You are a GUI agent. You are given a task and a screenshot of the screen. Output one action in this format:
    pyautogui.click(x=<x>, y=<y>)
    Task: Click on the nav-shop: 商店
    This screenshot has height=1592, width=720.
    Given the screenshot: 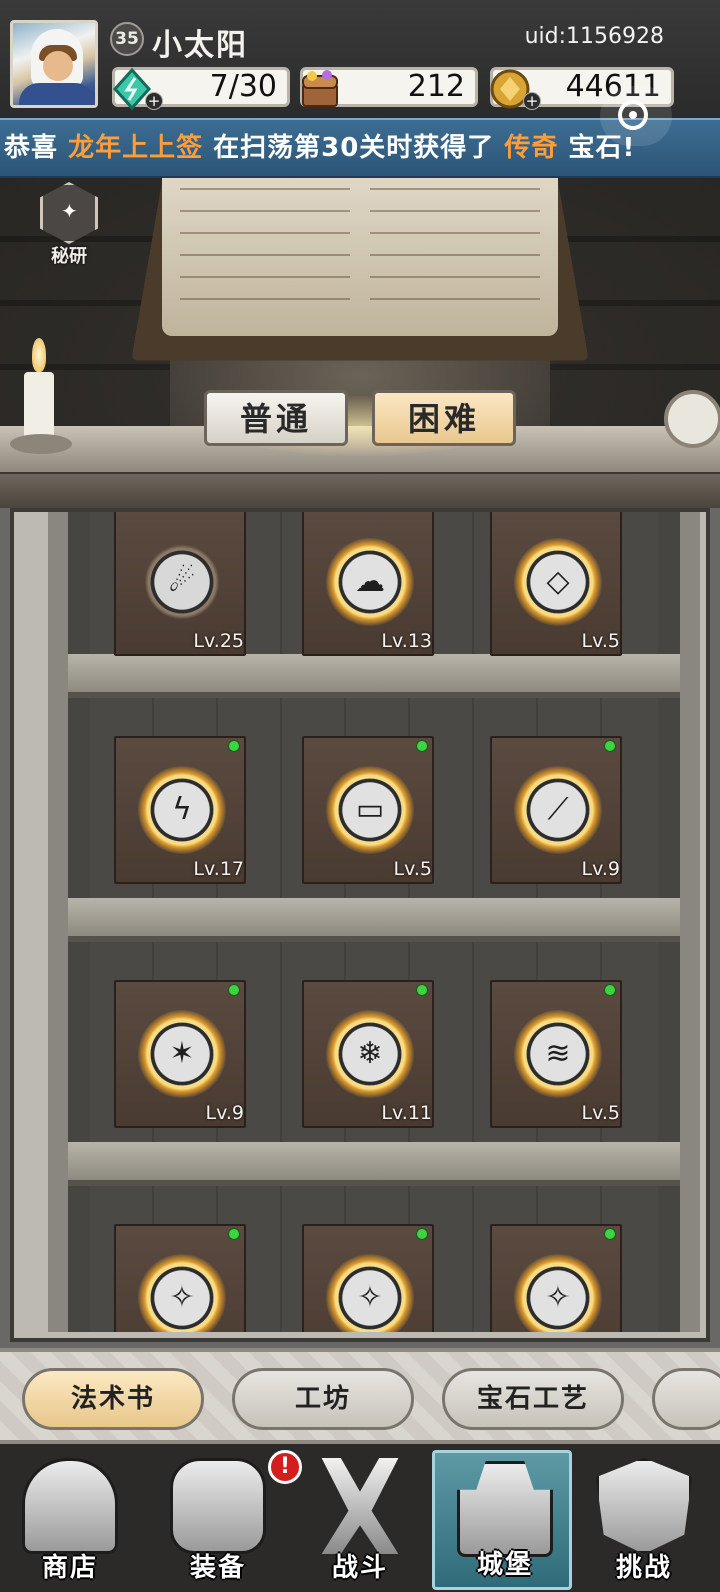 What is the action you would take?
    pyautogui.click(x=70, y=1520)
    